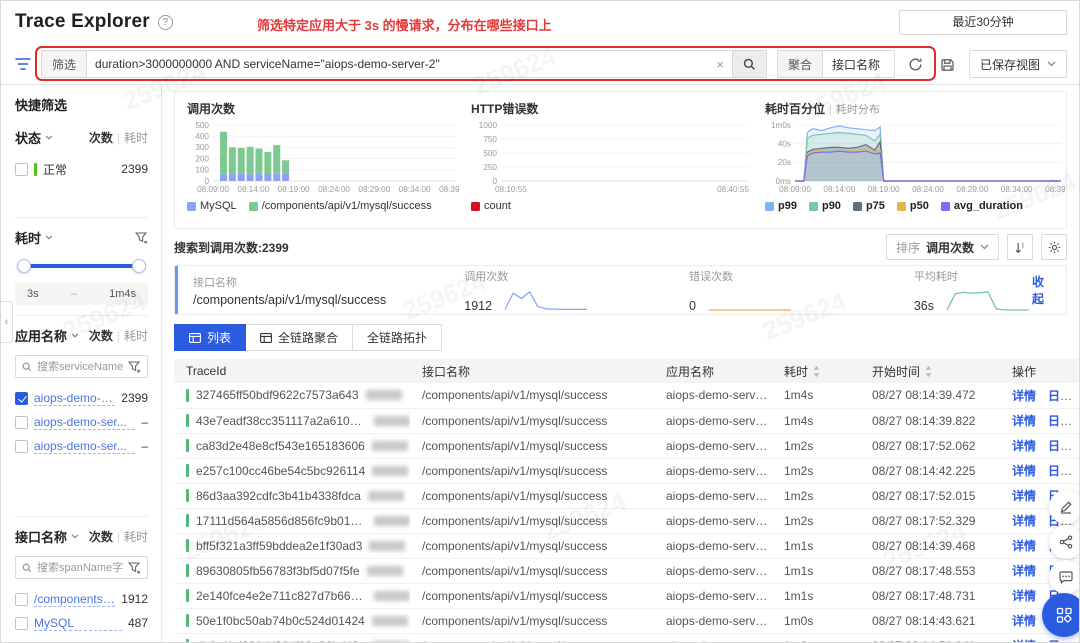 The height and width of the screenshot is (643, 1080). Describe the element at coordinates (1064, 577) in the screenshot. I see `feedback-fab` at that location.